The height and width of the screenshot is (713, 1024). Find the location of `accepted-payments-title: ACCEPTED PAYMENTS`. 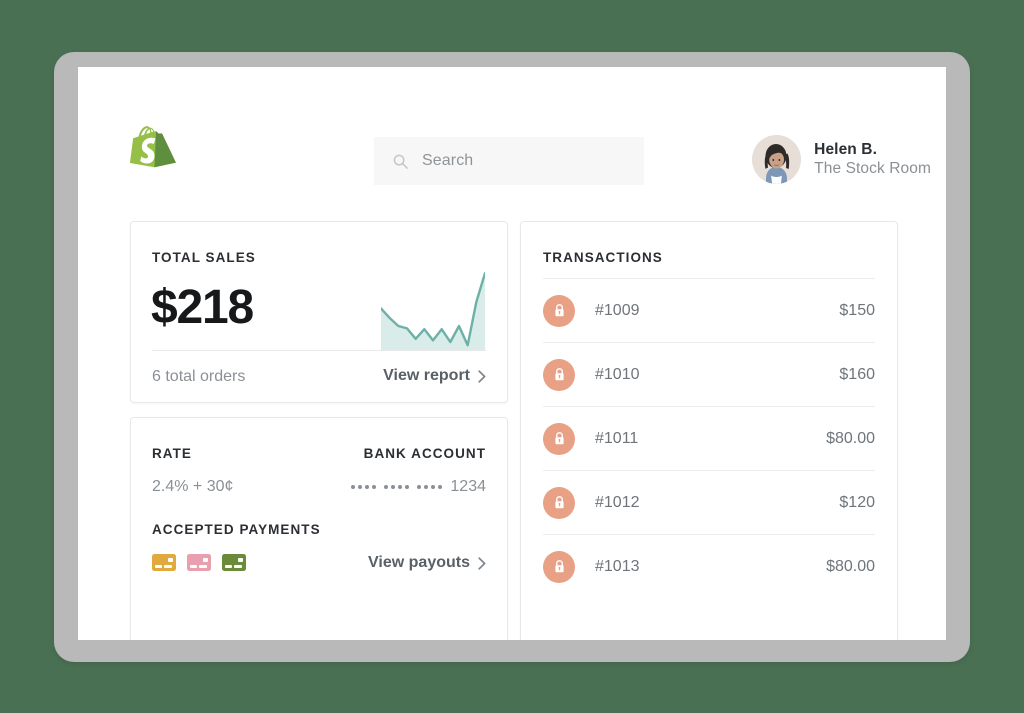

accepted-payments-title: ACCEPTED PAYMENTS is located at coordinates (236, 529).